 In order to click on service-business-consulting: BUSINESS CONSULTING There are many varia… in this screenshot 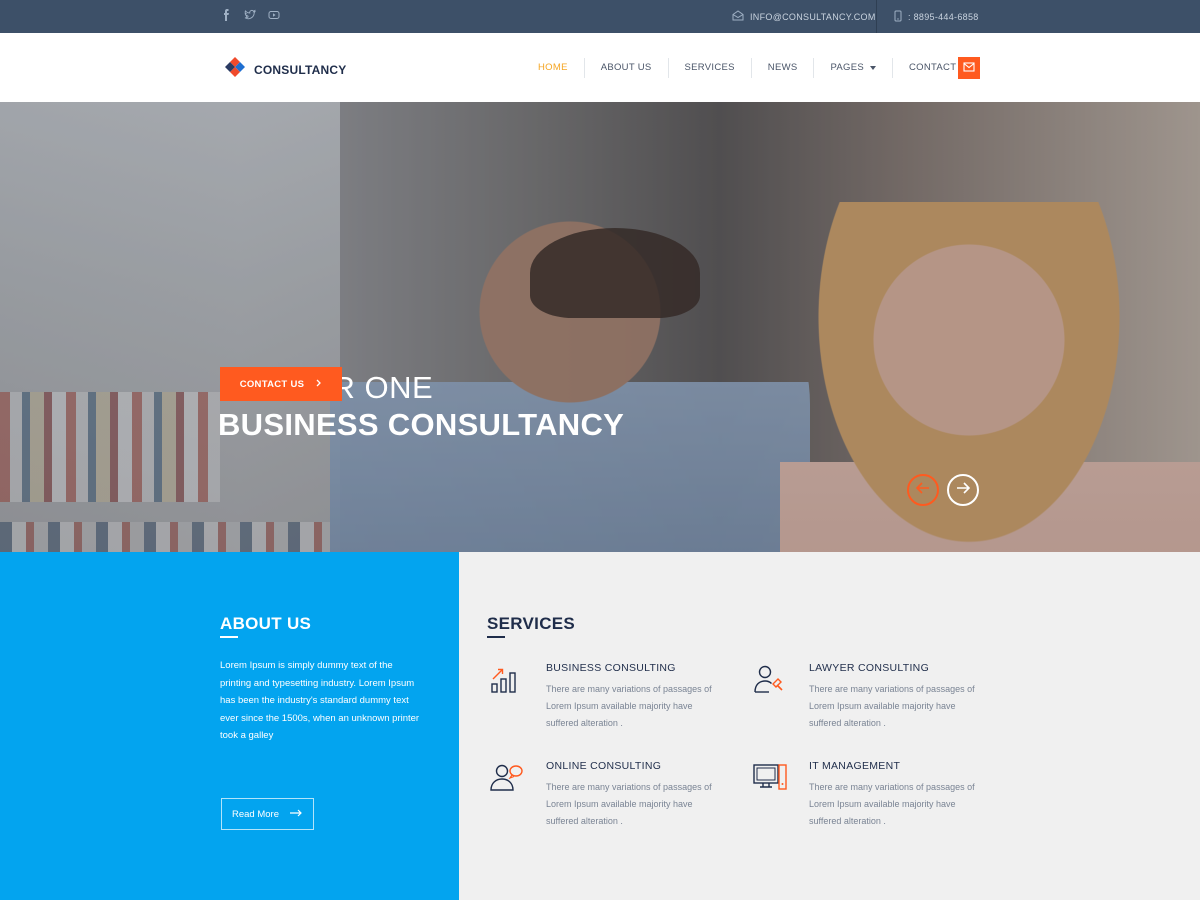, I will do `click(605, 702)`.